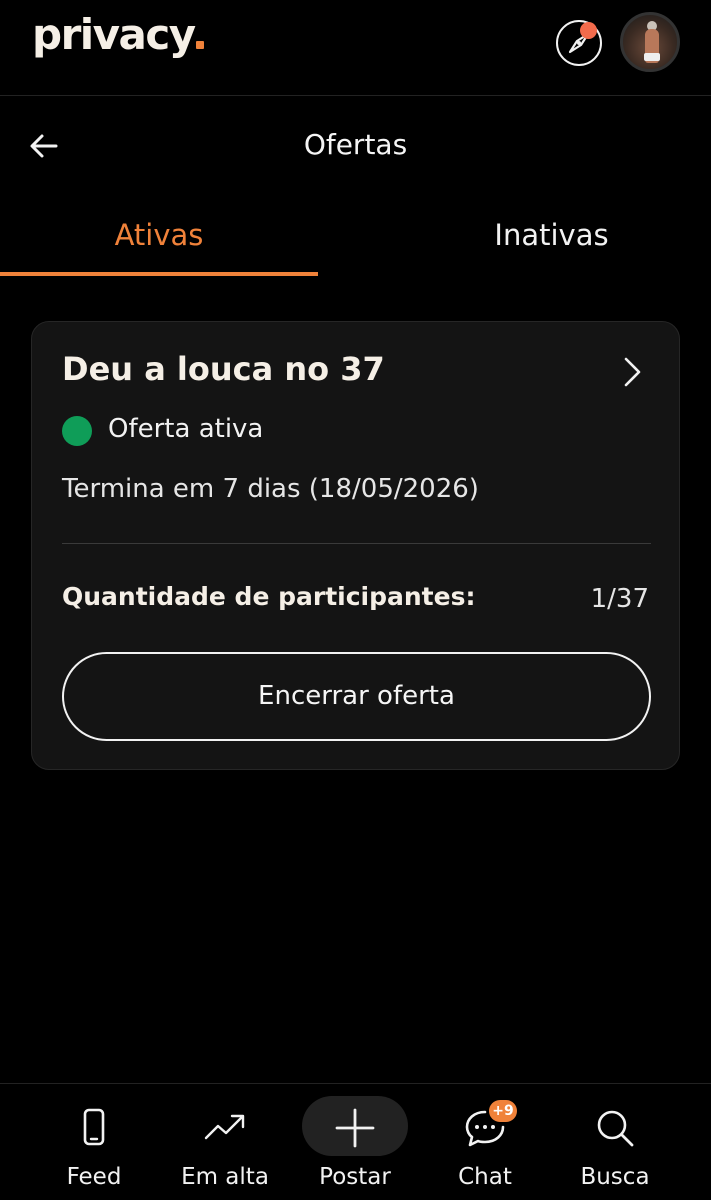 The width and height of the screenshot is (711, 1200). Describe the element at coordinates (485, 1142) in the screenshot. I see `nav-chat: Chat` at that location.